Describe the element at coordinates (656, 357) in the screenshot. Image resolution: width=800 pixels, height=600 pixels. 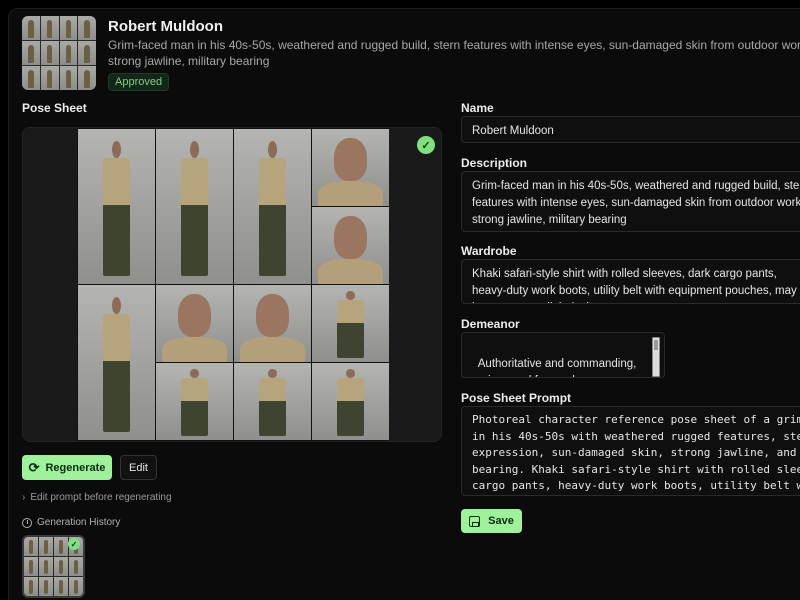
I see `demeanor-scrollbar` at that location.